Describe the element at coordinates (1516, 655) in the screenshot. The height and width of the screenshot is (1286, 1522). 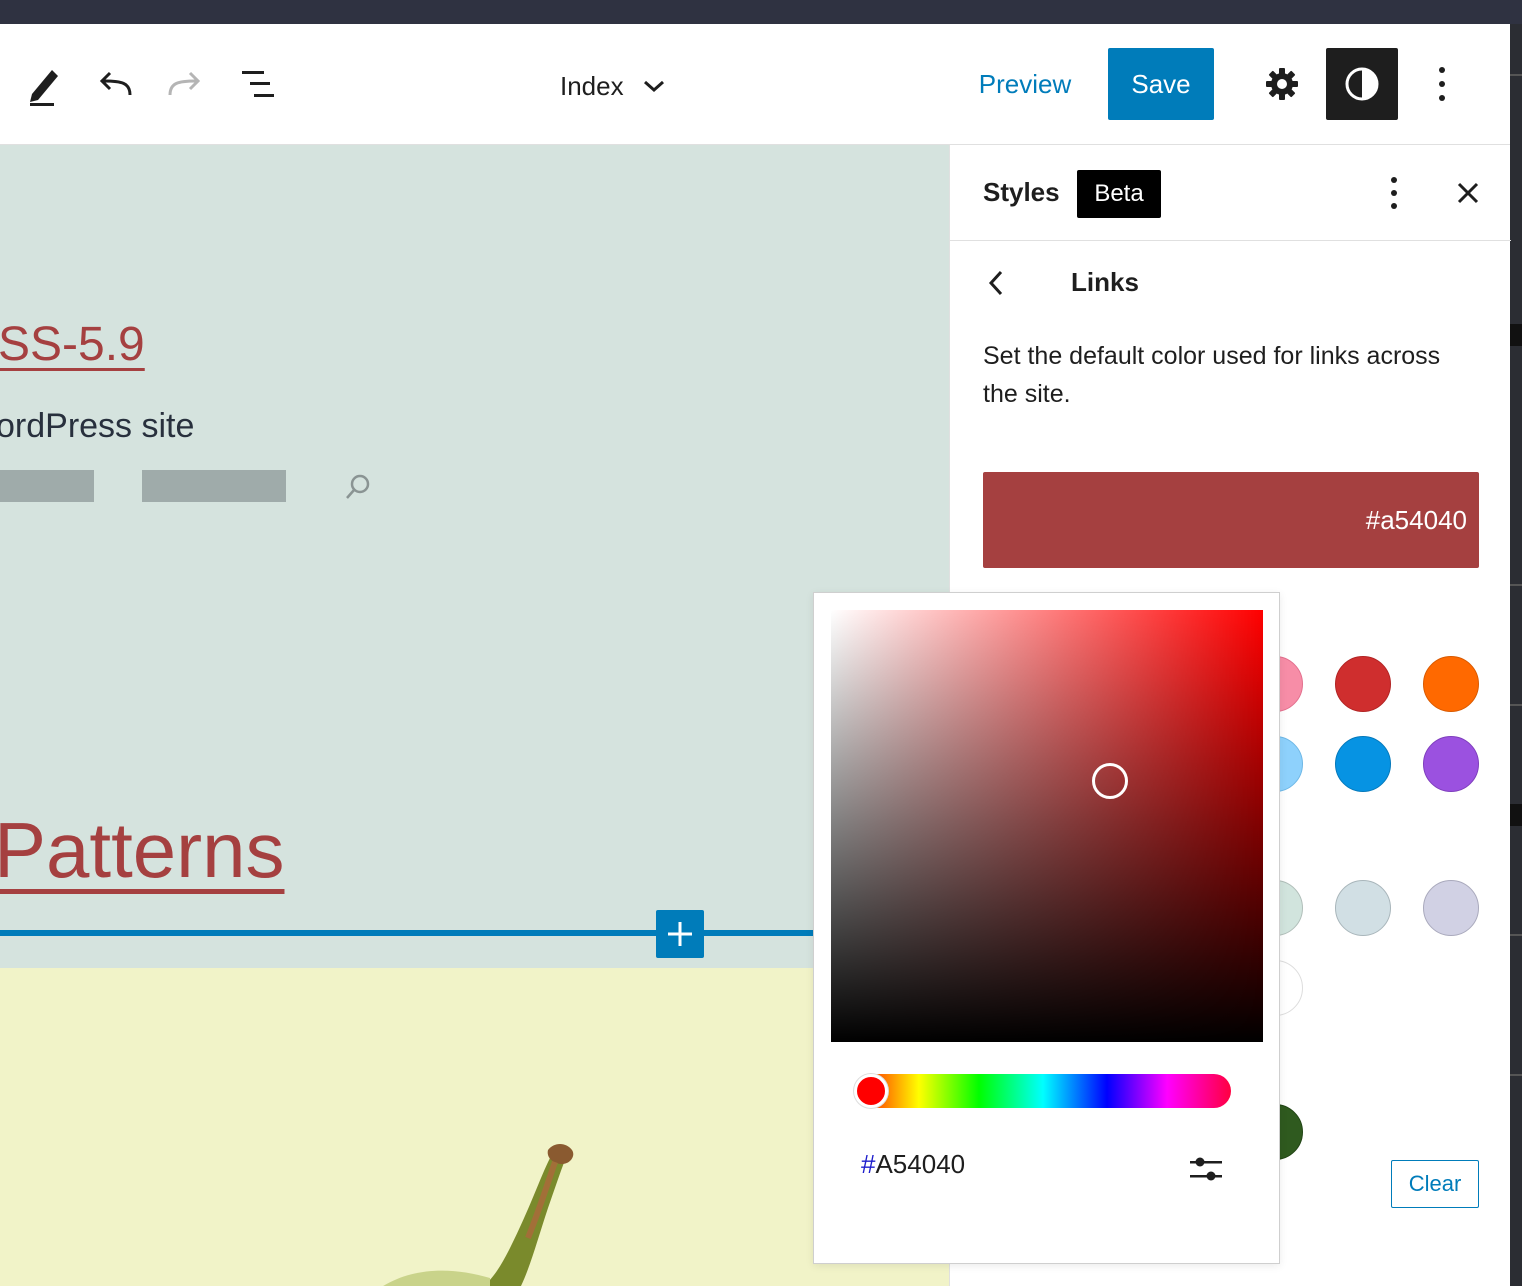
I see `window-edge` at that location.